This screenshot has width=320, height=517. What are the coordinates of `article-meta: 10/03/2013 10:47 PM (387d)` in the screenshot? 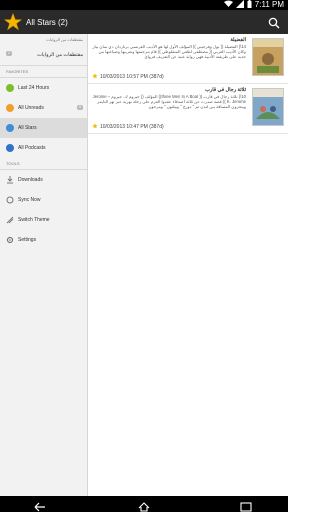 It's located at (128, 127).